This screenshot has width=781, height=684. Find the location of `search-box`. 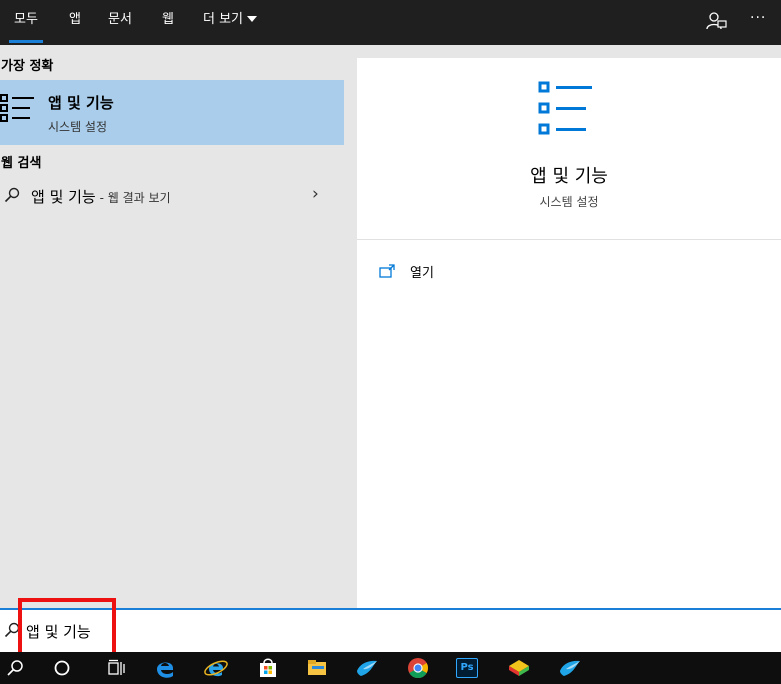

search-box is located at coordinates (390, 630).